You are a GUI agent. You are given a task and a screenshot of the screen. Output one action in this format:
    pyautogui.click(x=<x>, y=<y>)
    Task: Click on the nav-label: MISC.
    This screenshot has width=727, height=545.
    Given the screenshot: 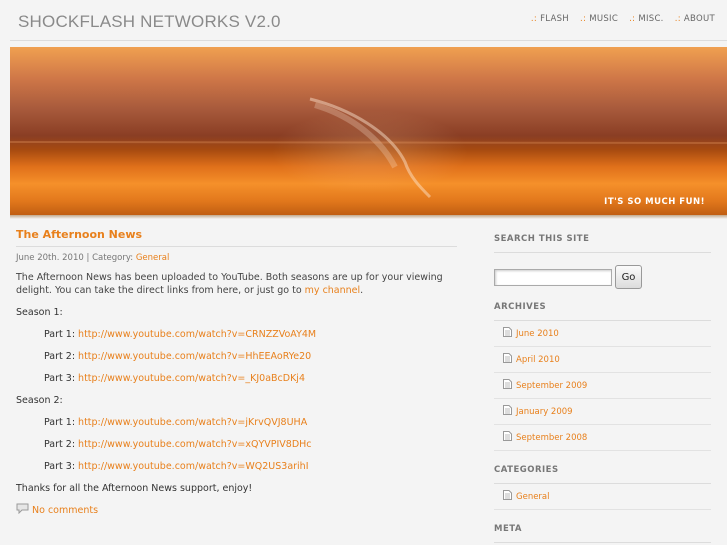 What is the action you would take?
    pyautogui.click(x=651, y=19)
    